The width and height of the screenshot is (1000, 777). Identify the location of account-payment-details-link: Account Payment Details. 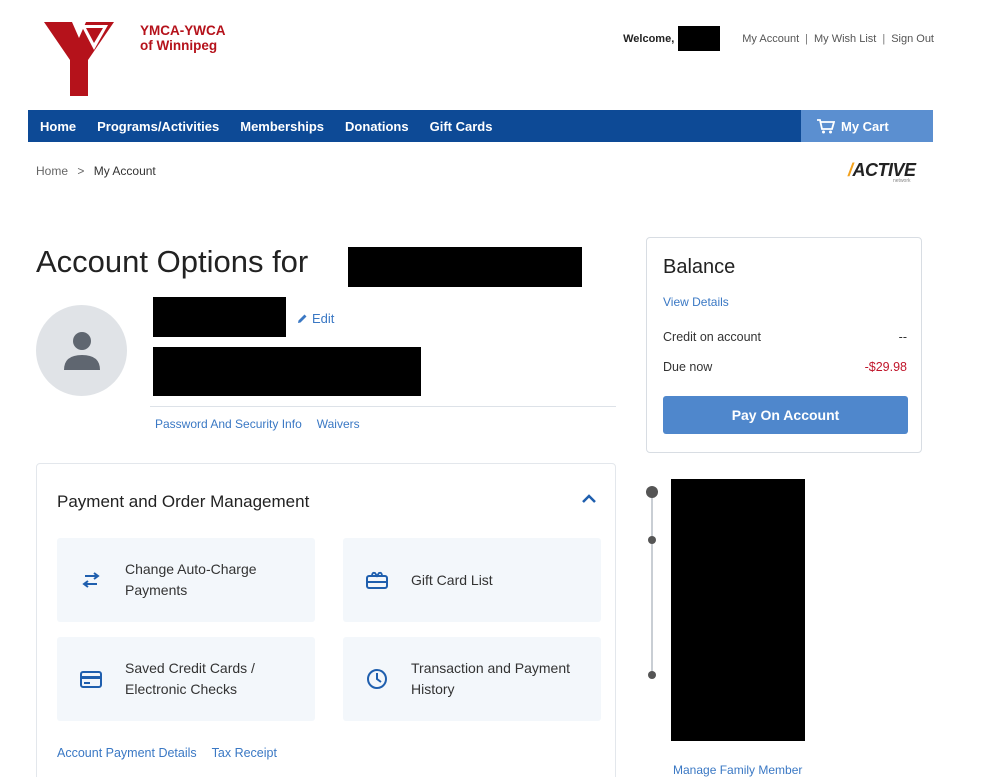
(127, 753).